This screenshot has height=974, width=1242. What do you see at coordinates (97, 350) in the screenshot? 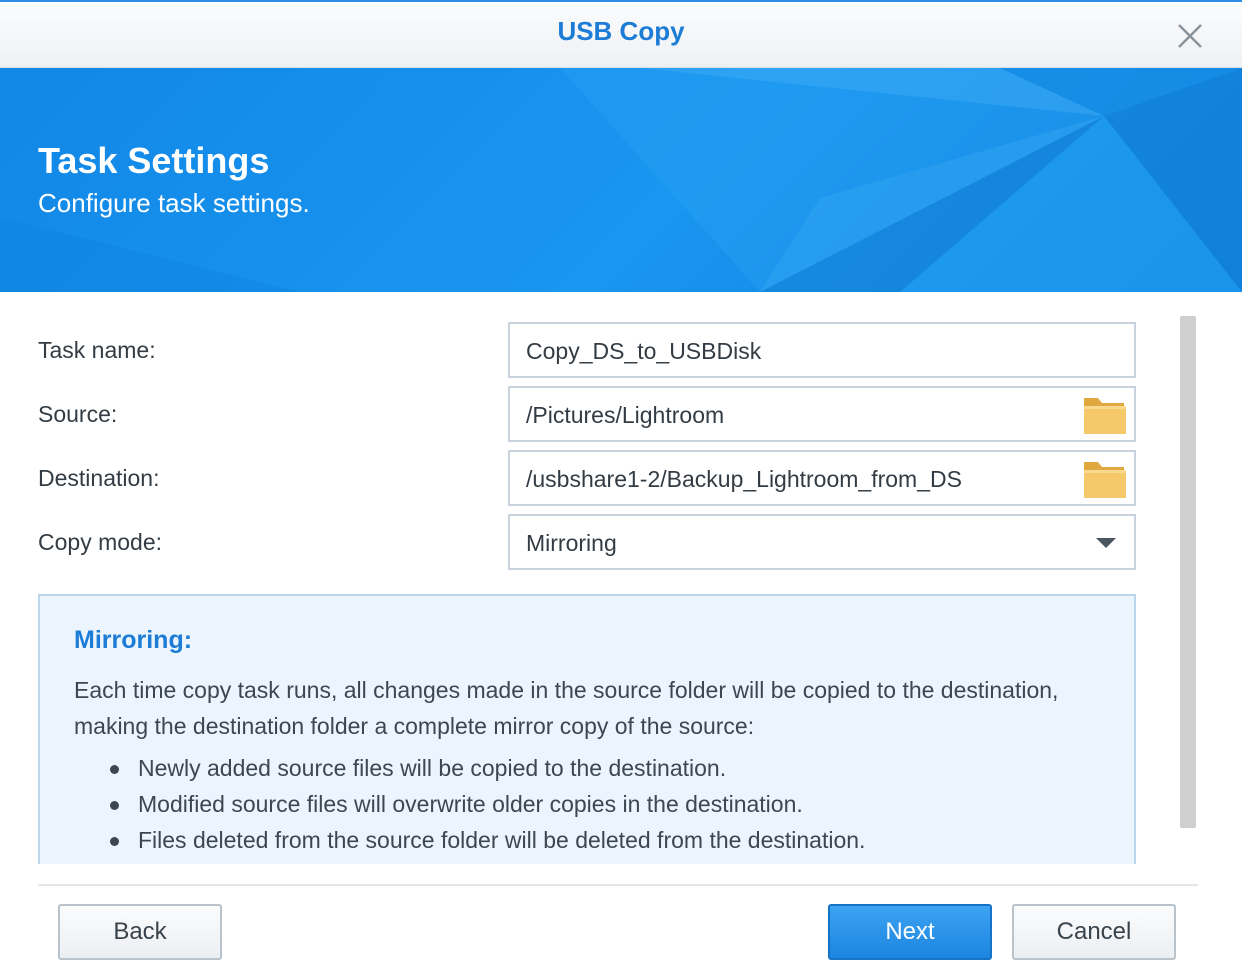
I see `task-name-label: Task name:` at bounding box center [97, 350].